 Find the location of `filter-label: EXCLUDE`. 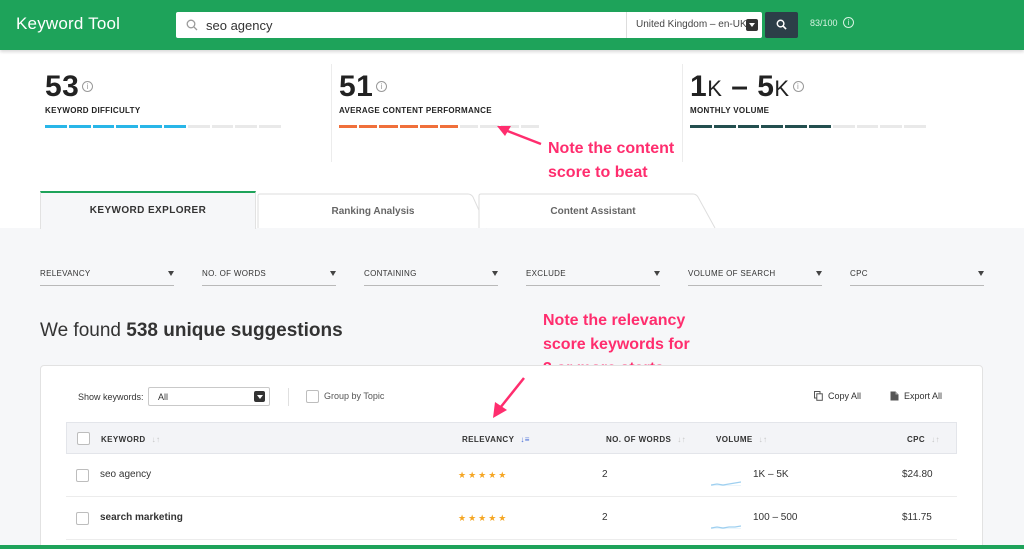

filter-label: EXCLUDE is located at coordinates (546, 273).